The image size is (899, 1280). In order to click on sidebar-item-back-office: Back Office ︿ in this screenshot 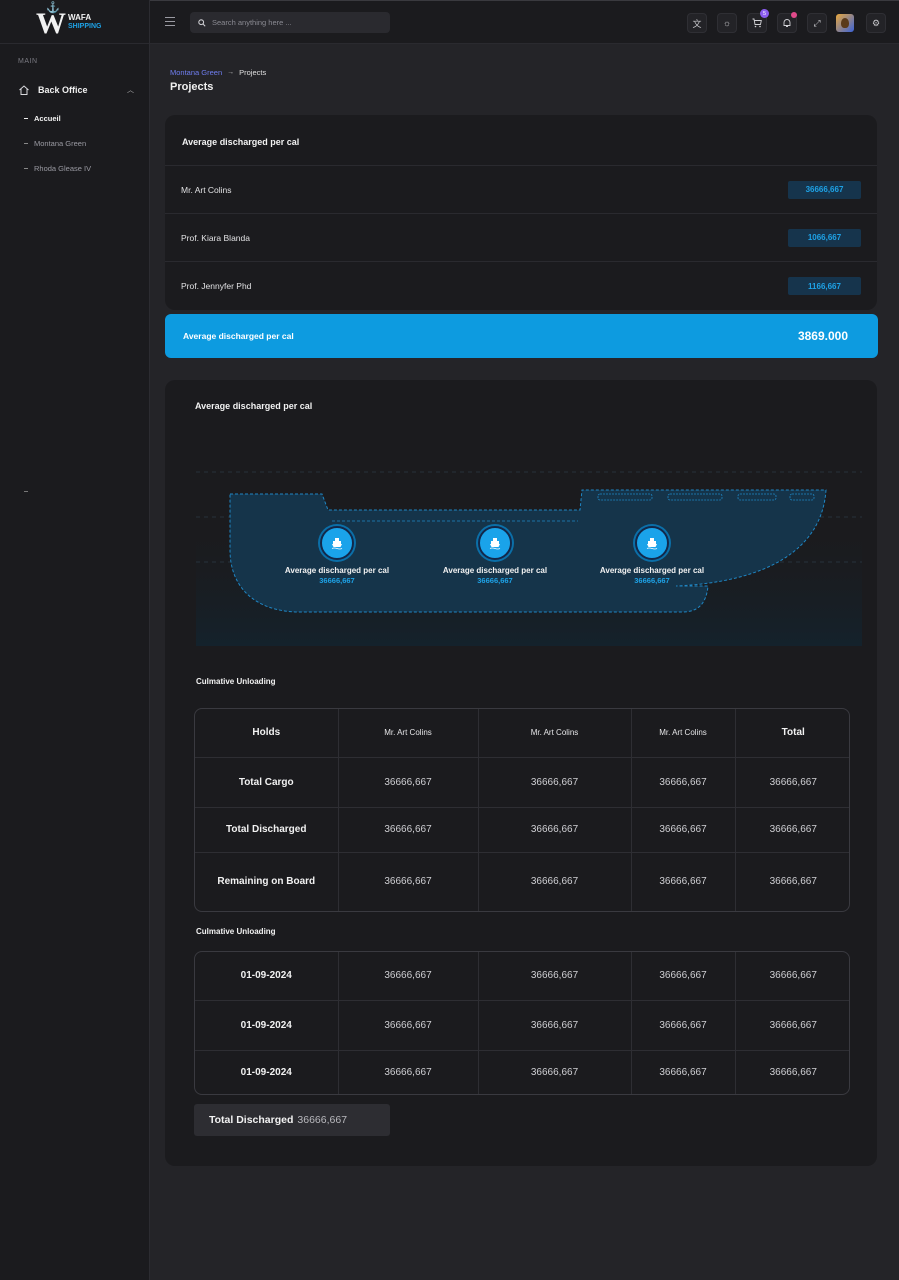, I will do `click(76, 90)`.